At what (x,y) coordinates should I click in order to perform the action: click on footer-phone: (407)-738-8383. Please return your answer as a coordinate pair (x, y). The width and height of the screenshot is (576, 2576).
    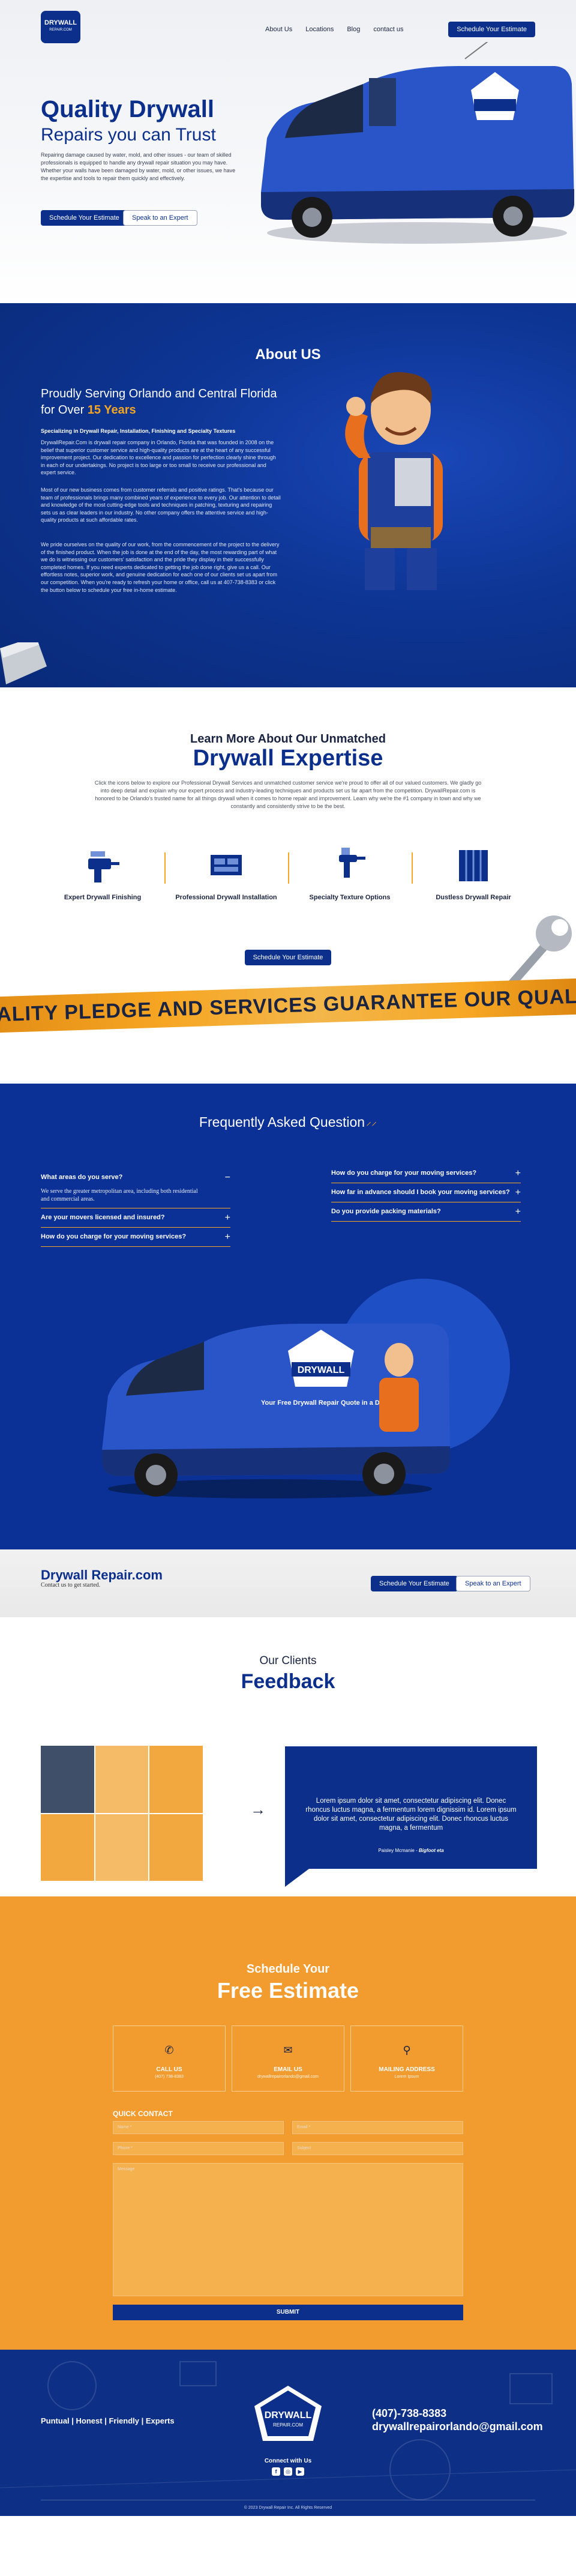
    Looking at the image, I should click on (409, 2413).